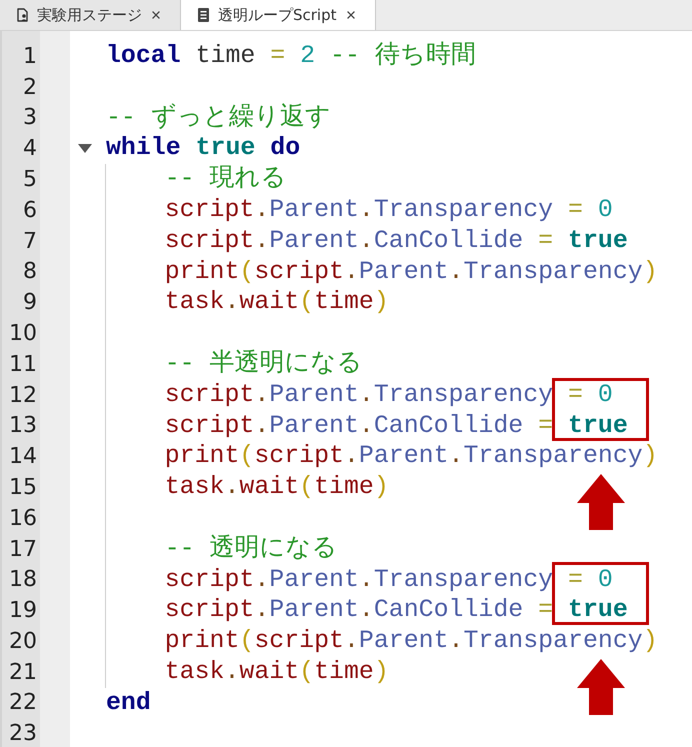 The height and width of the screenshot is (747, 692). What do you see at coordinates (30, 87) in the screenshot?
I see `line-number: 2` at bounding box center [30, 87].